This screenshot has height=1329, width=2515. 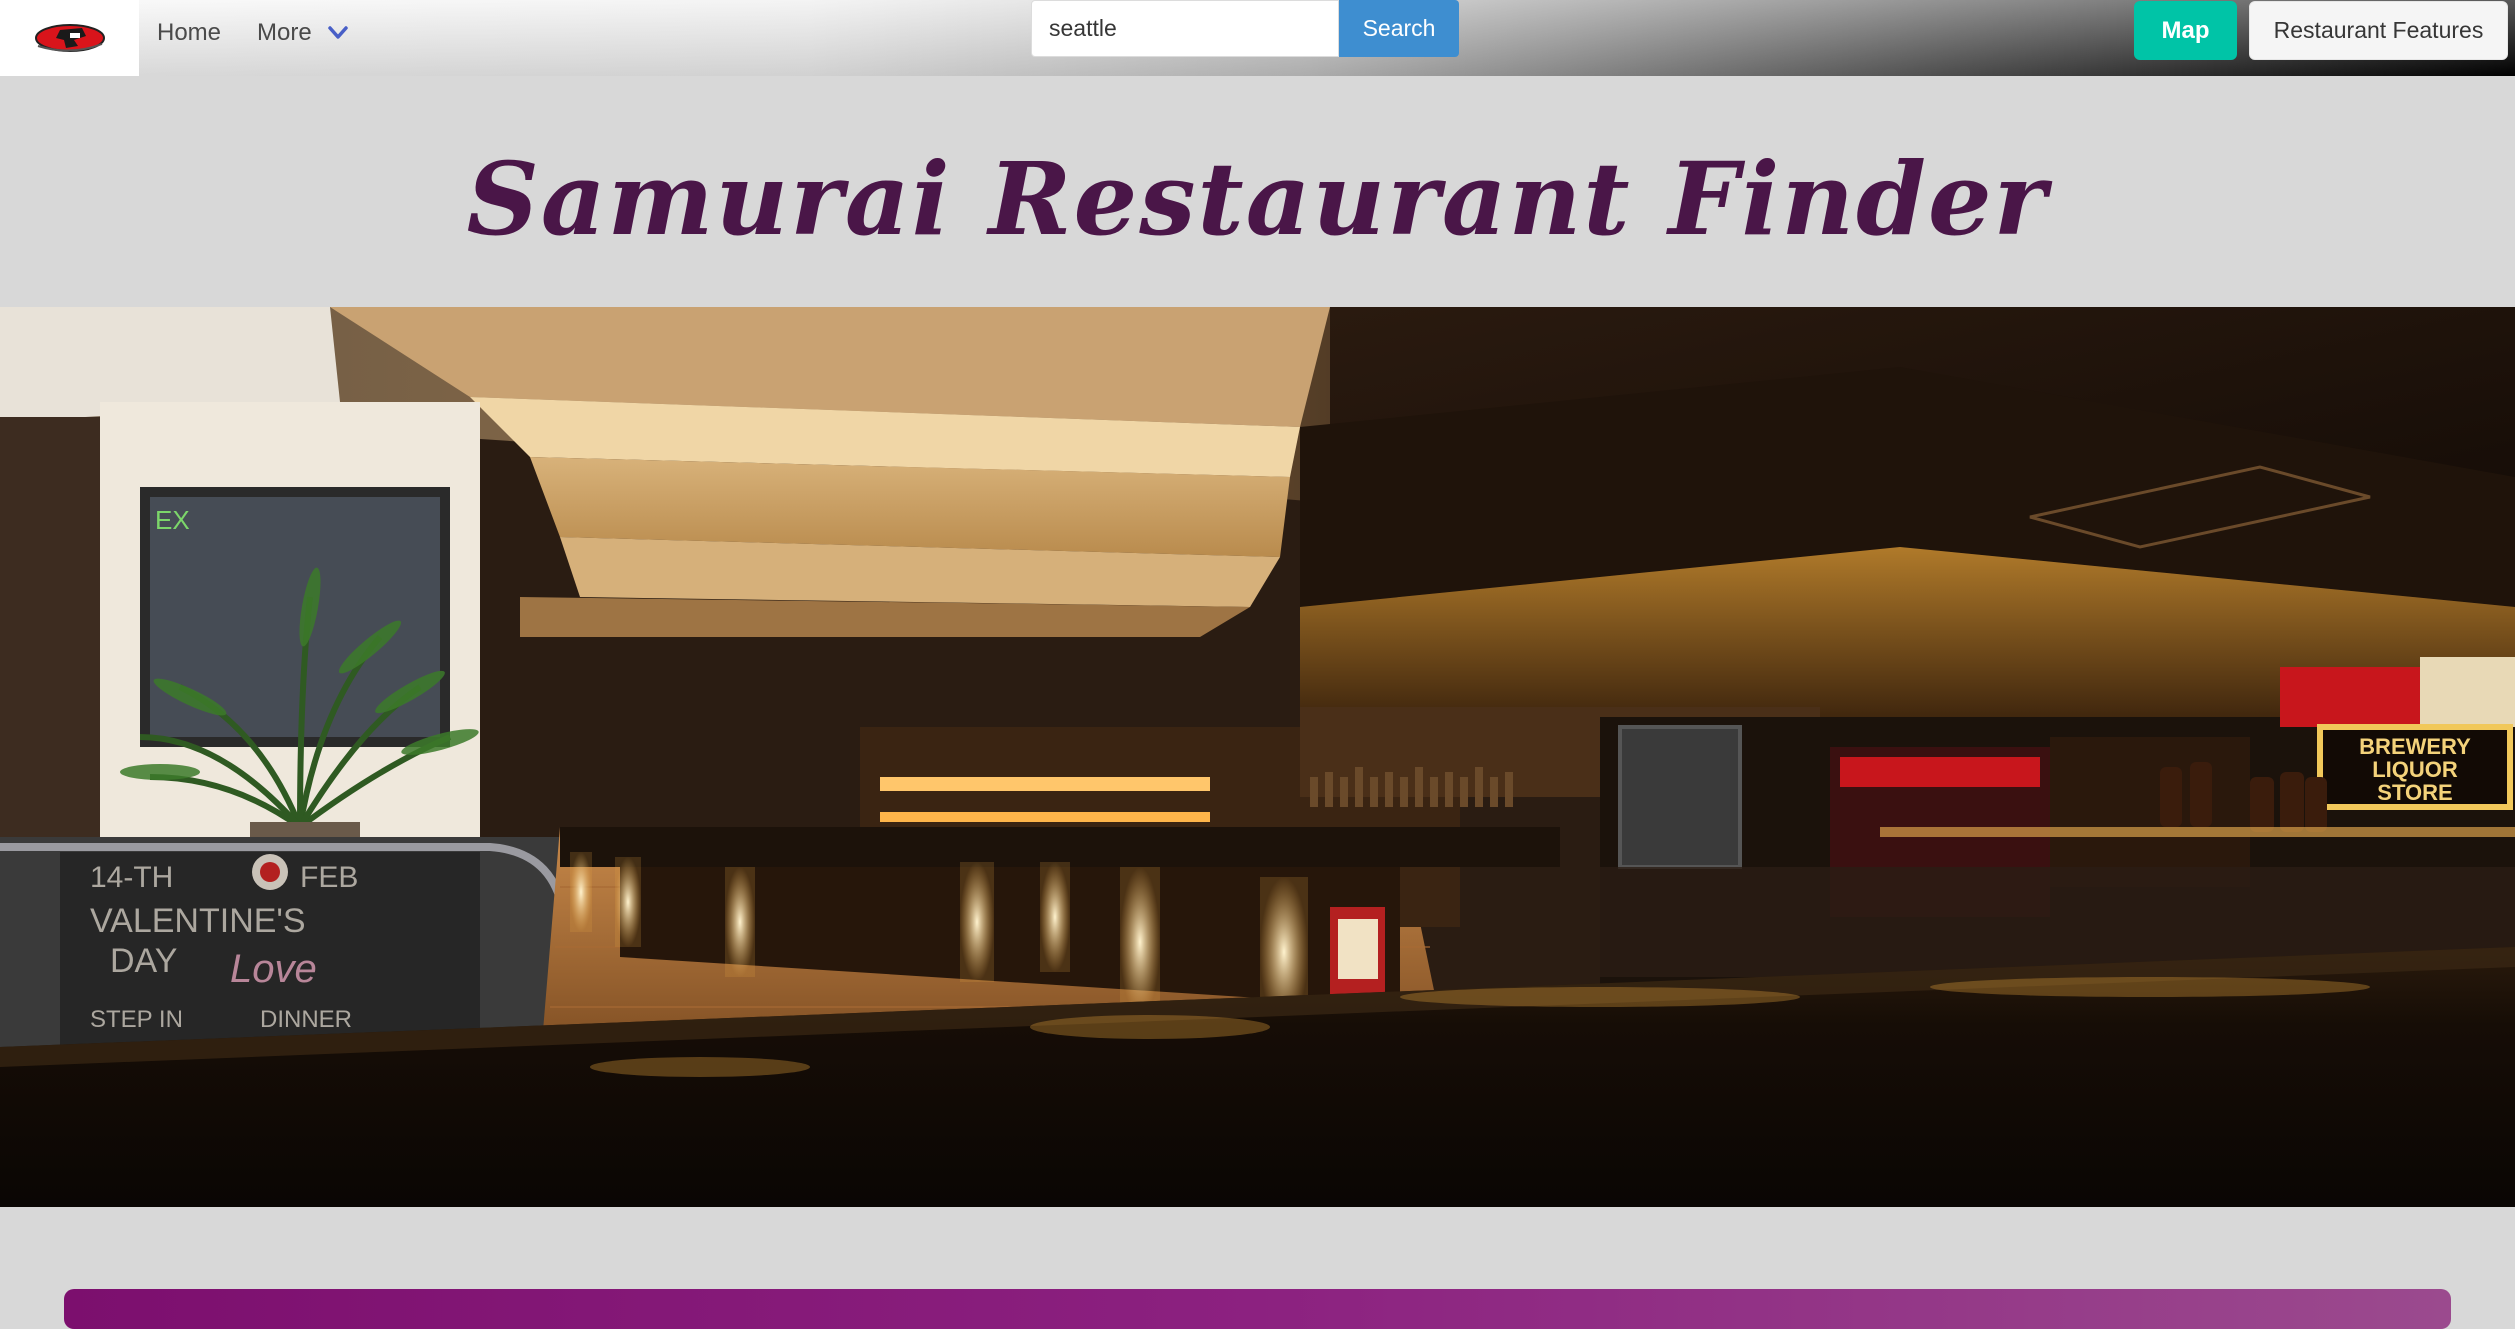 What do you see at coordinates (1399, 28) in the screenshot?
I see `search-button: Search` at bounding box center [1399, 28].